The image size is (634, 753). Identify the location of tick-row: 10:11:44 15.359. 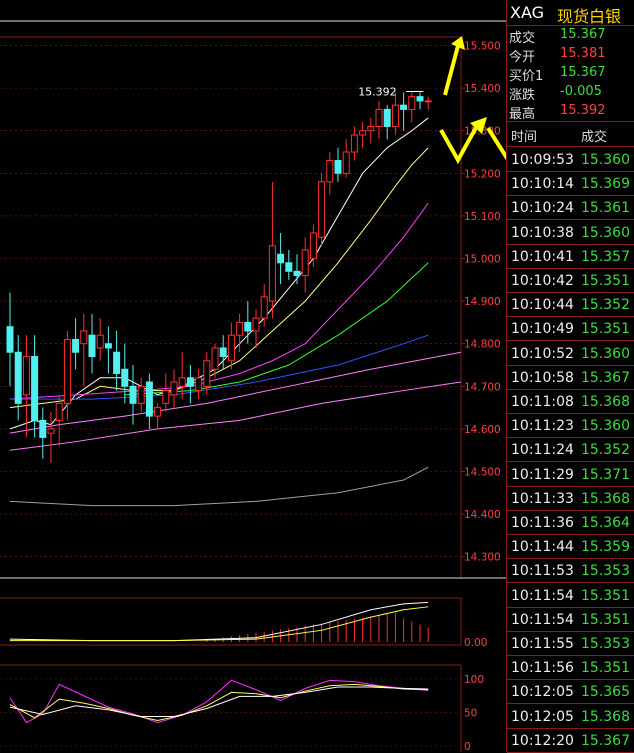
(570, 547).